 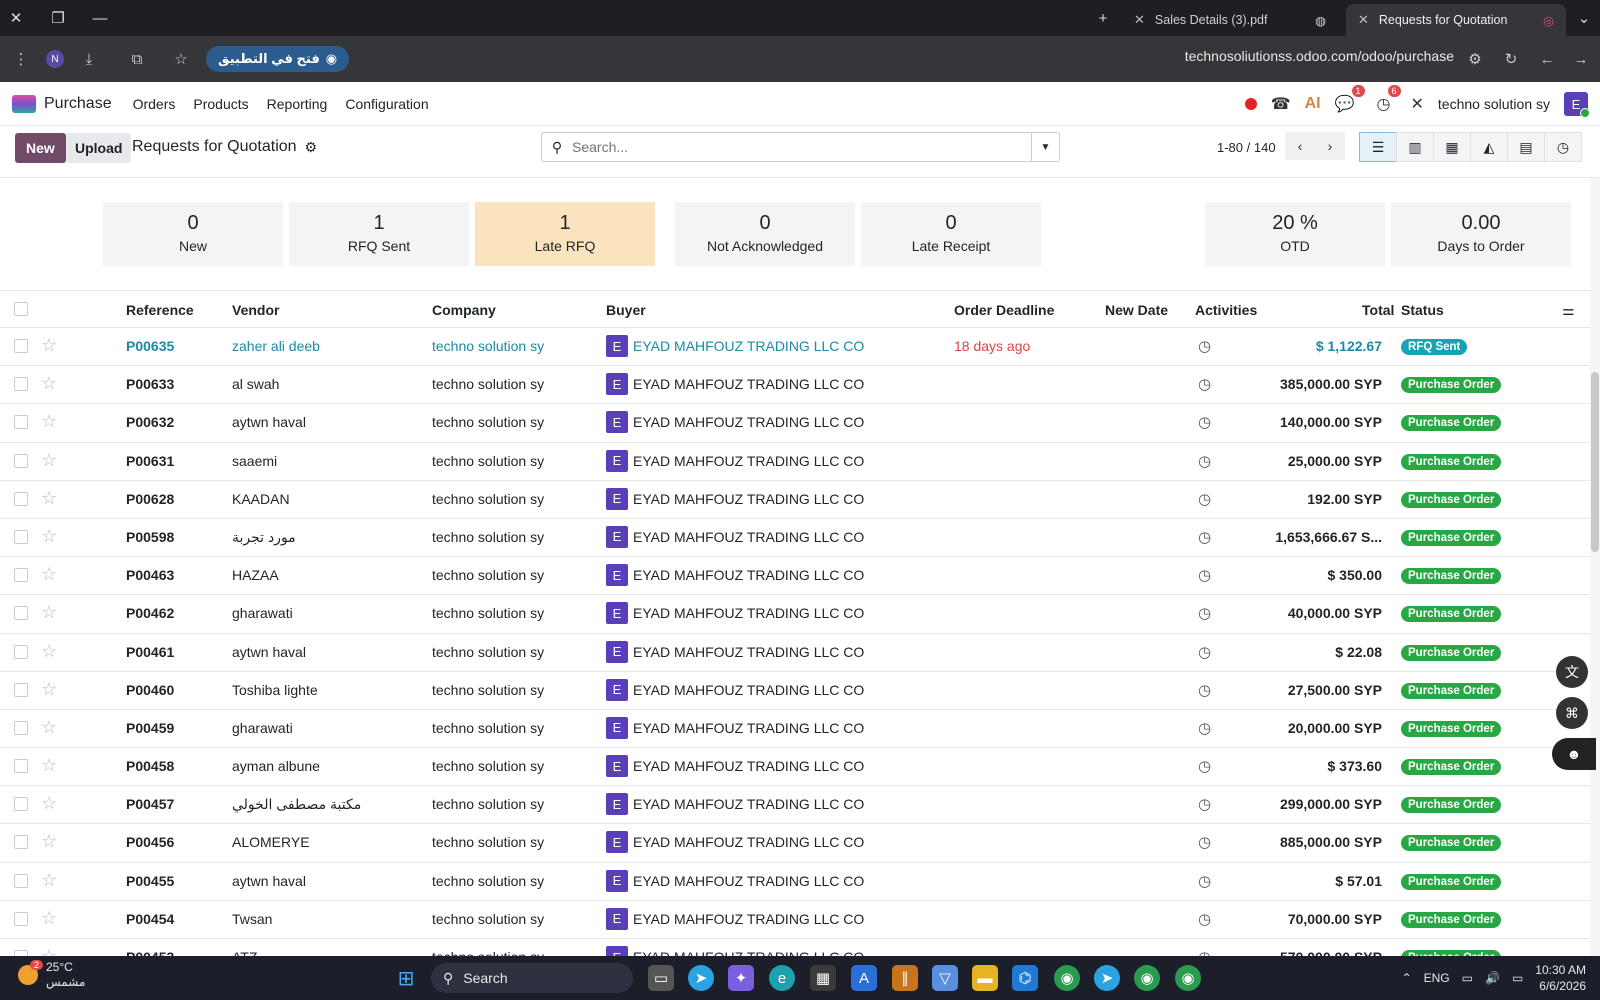 I want to click on scrollbar-thumb, so click(x=1595, y=462).